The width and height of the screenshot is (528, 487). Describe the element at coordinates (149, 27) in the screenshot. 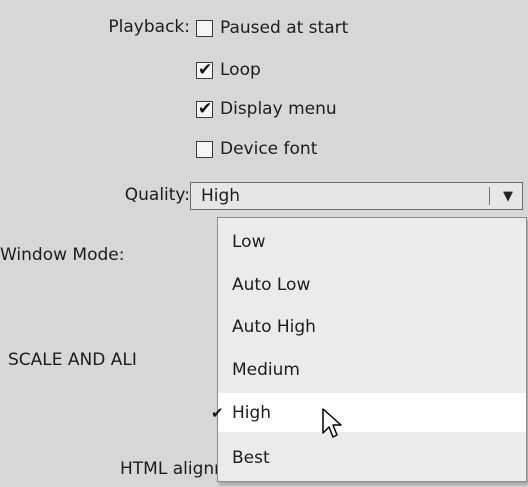

I see `playback-label: Playback:` at that location.